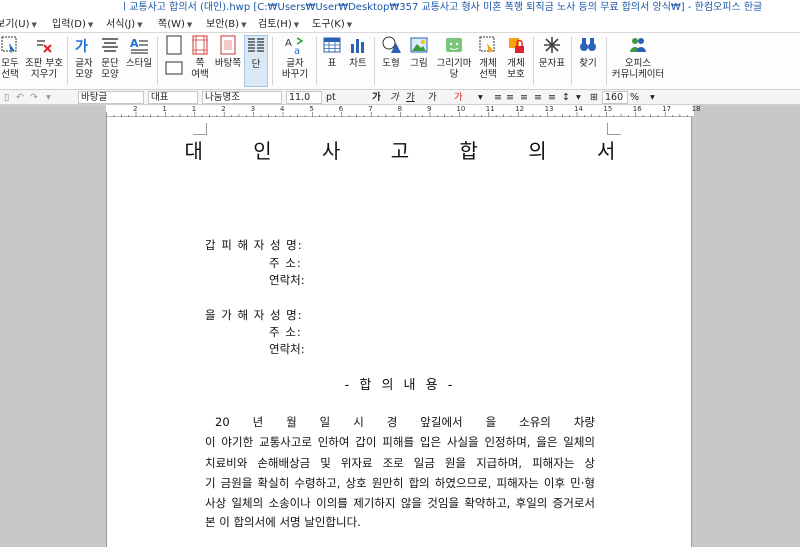 The image size is (800, 547). Describe the element at coordinates (588, 44) in the screenshot. I see `binoculars-icon` at that location.